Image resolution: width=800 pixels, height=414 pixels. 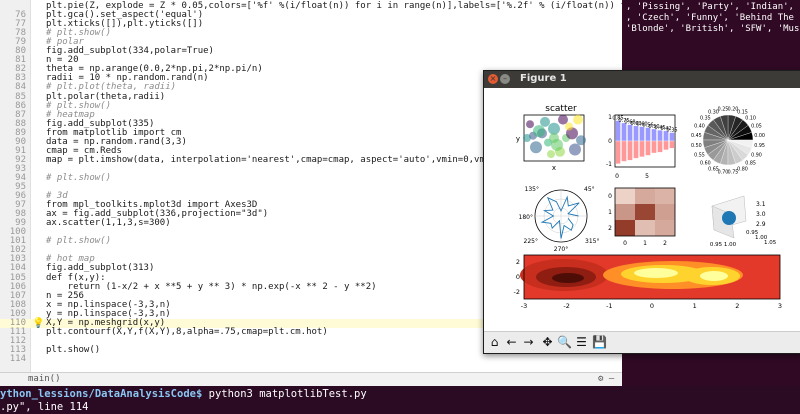 I want to click on bar-y-tick: 0, so click(x=610, y=141).